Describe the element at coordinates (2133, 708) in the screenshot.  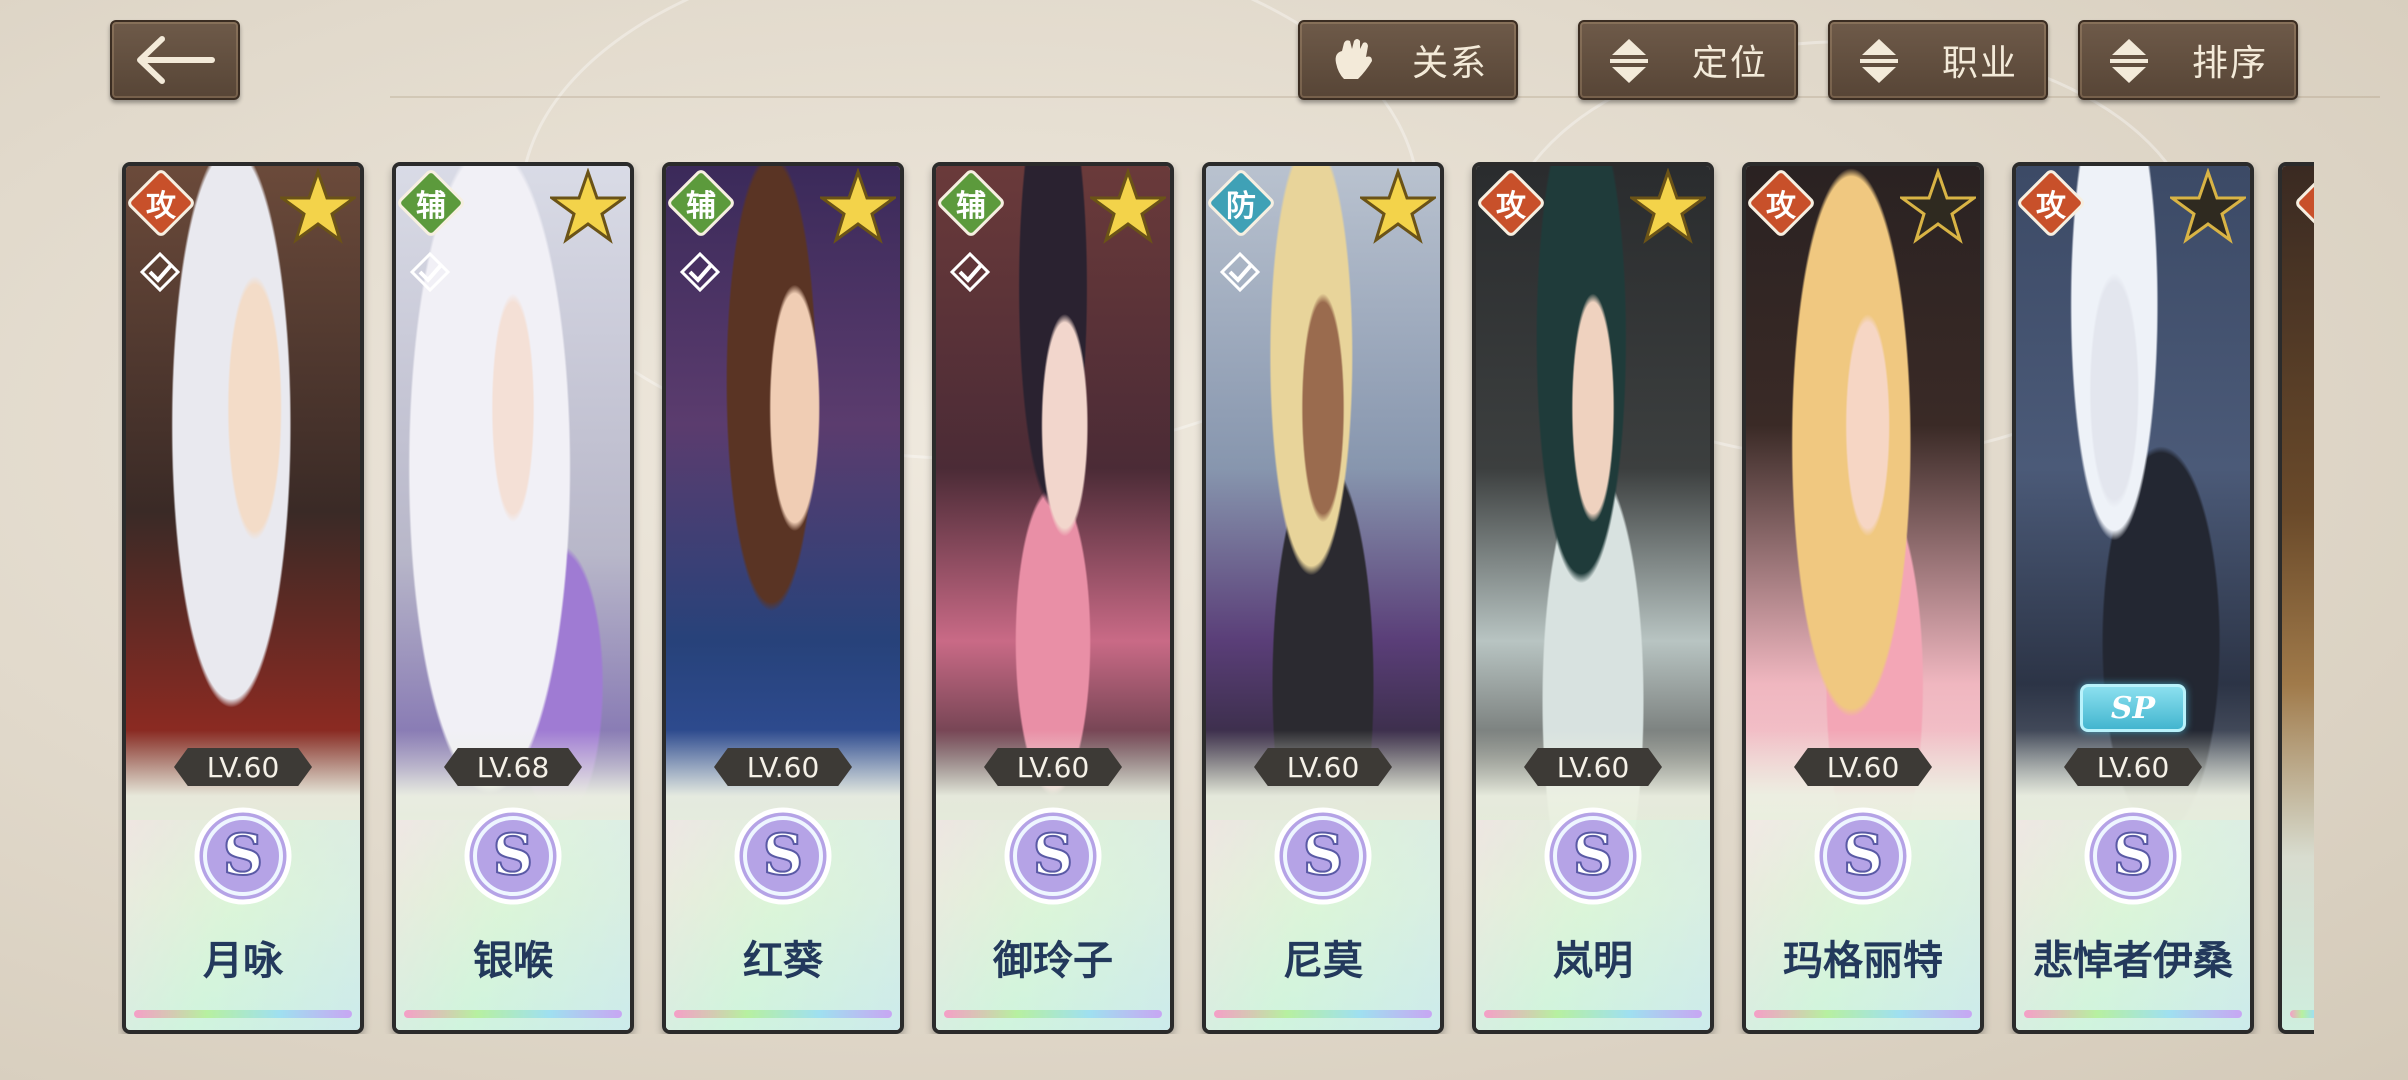
I see `sp-badge: SP` at that location.